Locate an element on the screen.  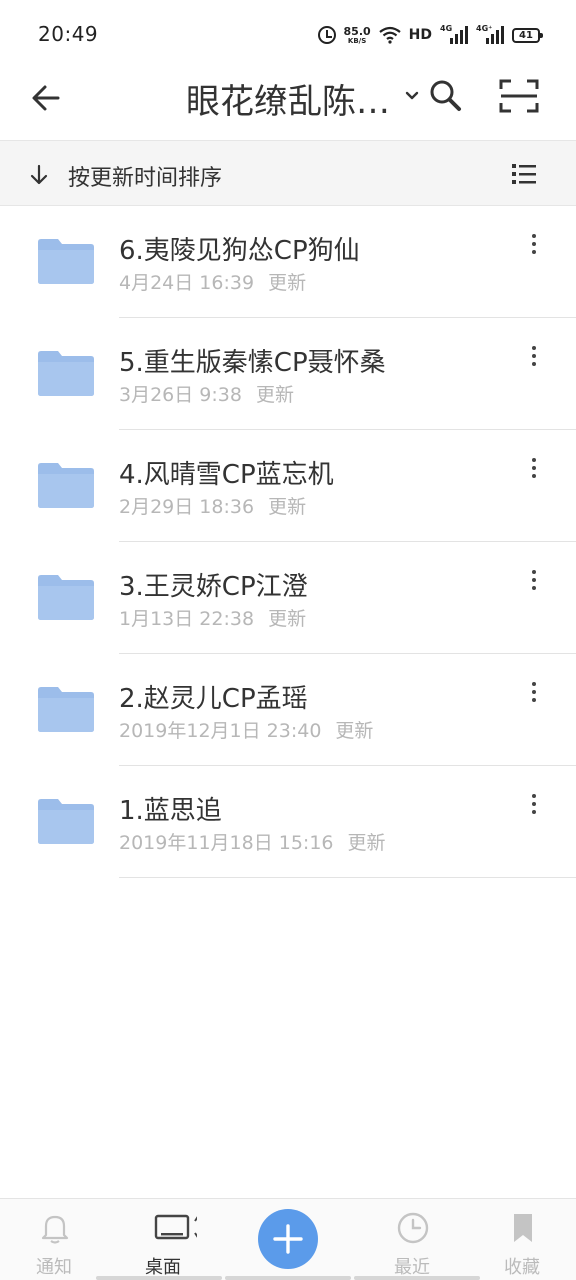
desktop-icon is located at coordinates (175, 1227).